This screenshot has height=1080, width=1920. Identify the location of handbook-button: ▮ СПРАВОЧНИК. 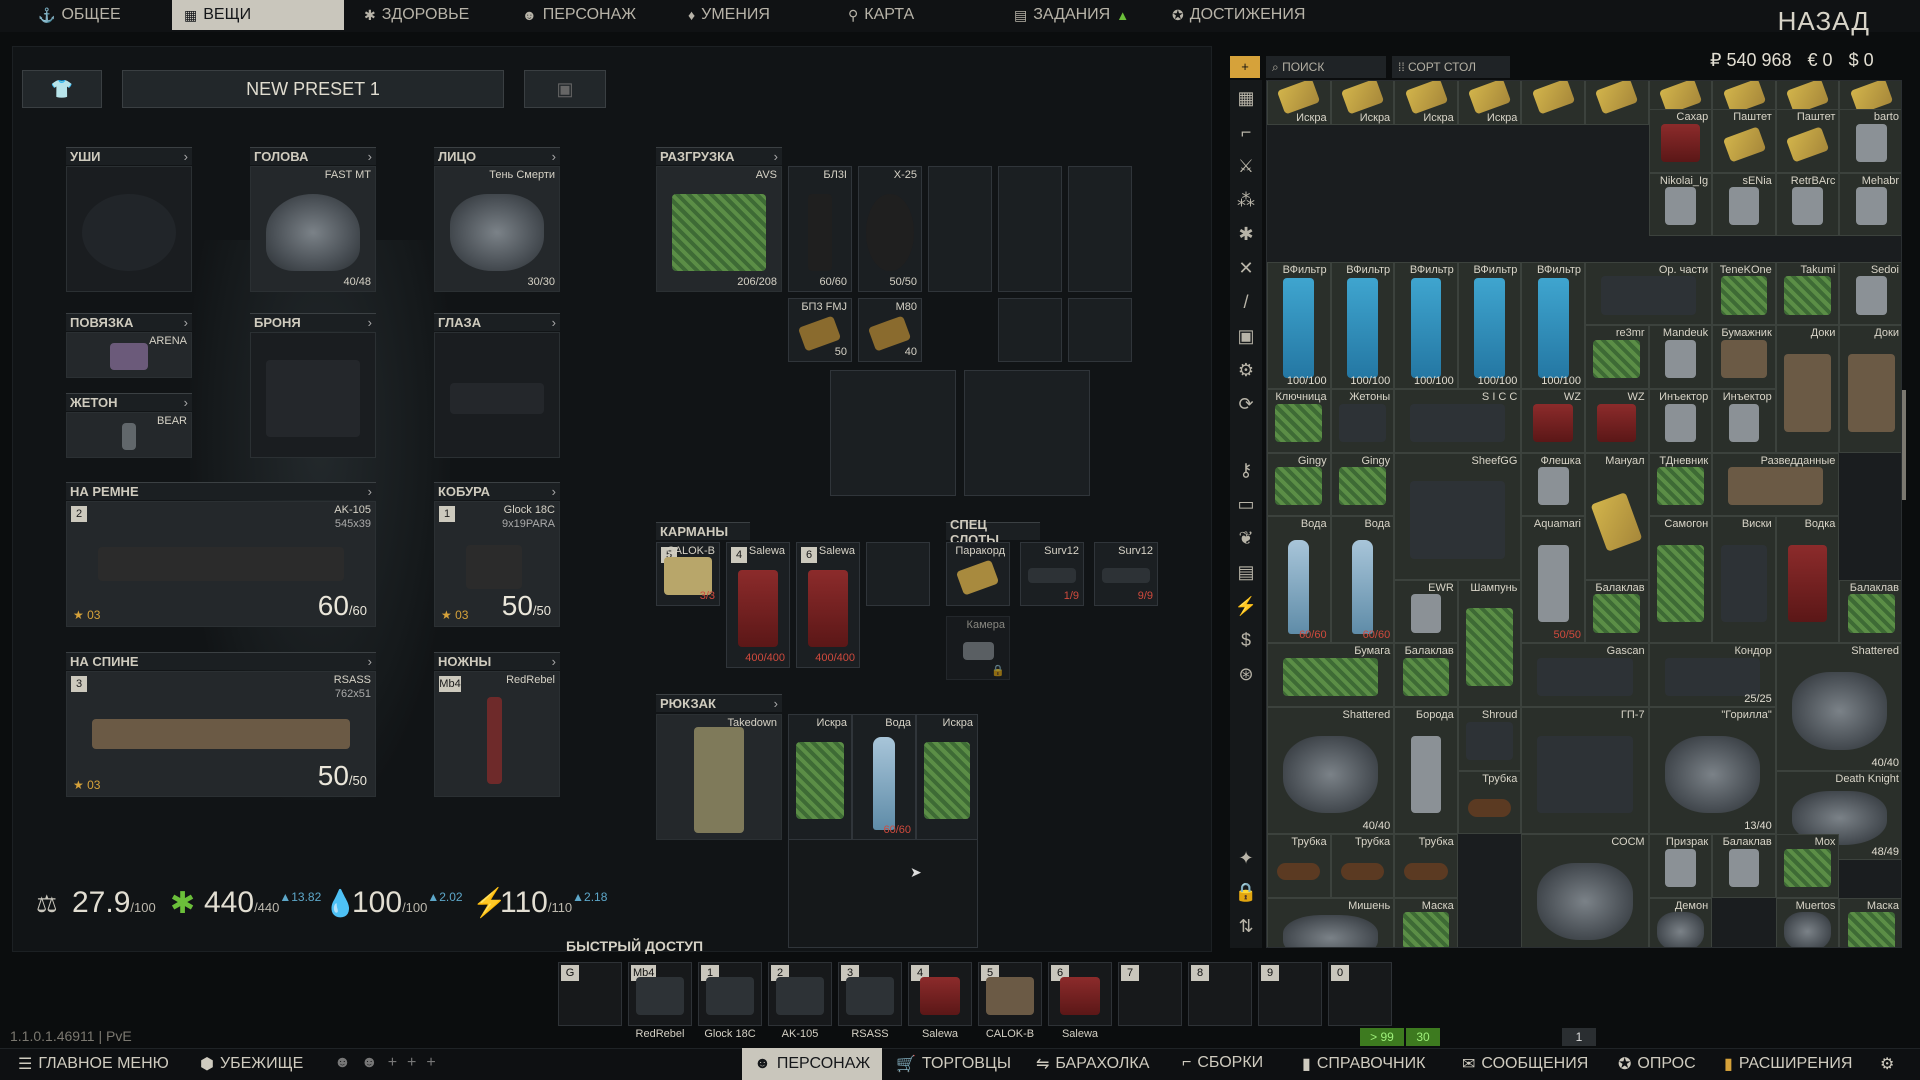
(1363, 1064).